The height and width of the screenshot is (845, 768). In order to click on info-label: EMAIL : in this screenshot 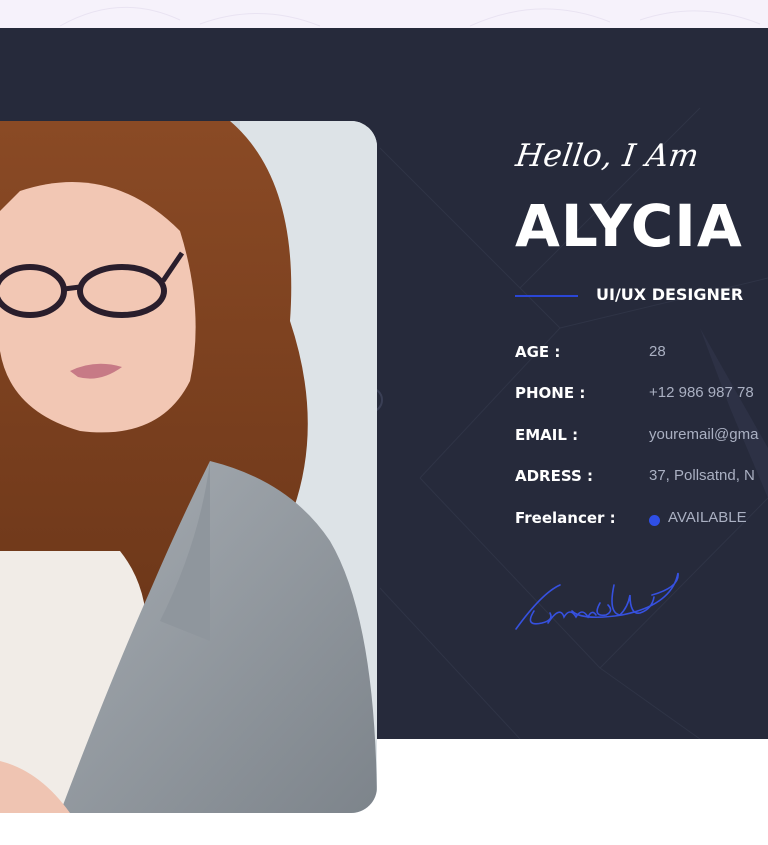, I will do `click(547, 435)`.